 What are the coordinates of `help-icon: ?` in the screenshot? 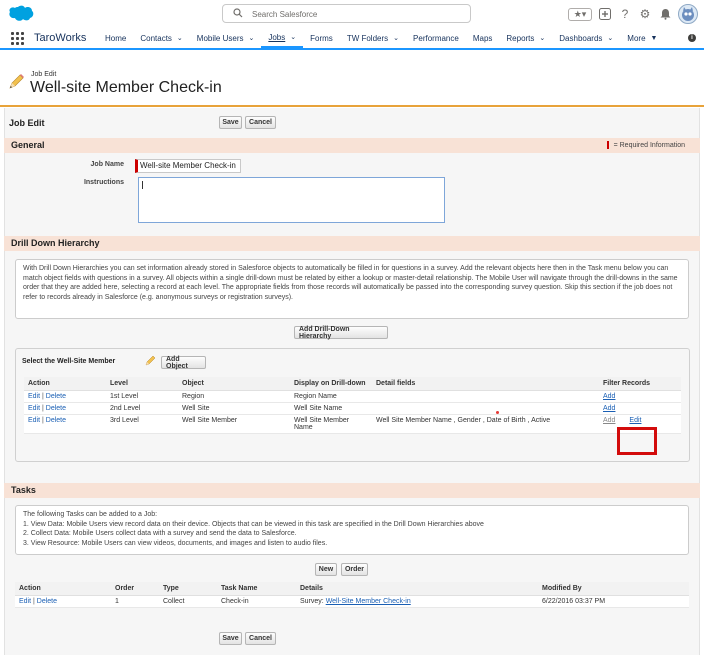 It's located at (625, 14).